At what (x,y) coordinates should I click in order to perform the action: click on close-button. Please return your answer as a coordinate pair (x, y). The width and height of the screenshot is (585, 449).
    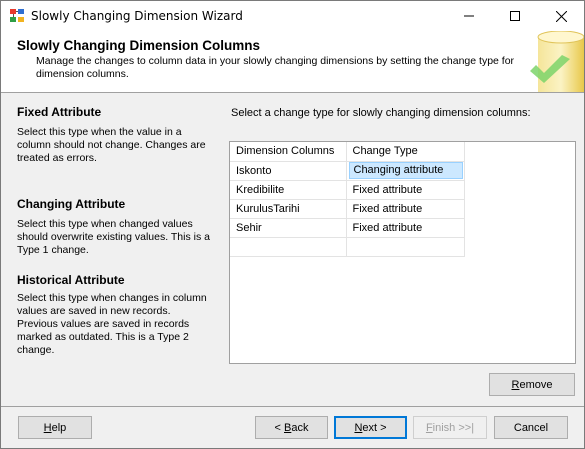
    Looking at the image, I should click on (561, 16).